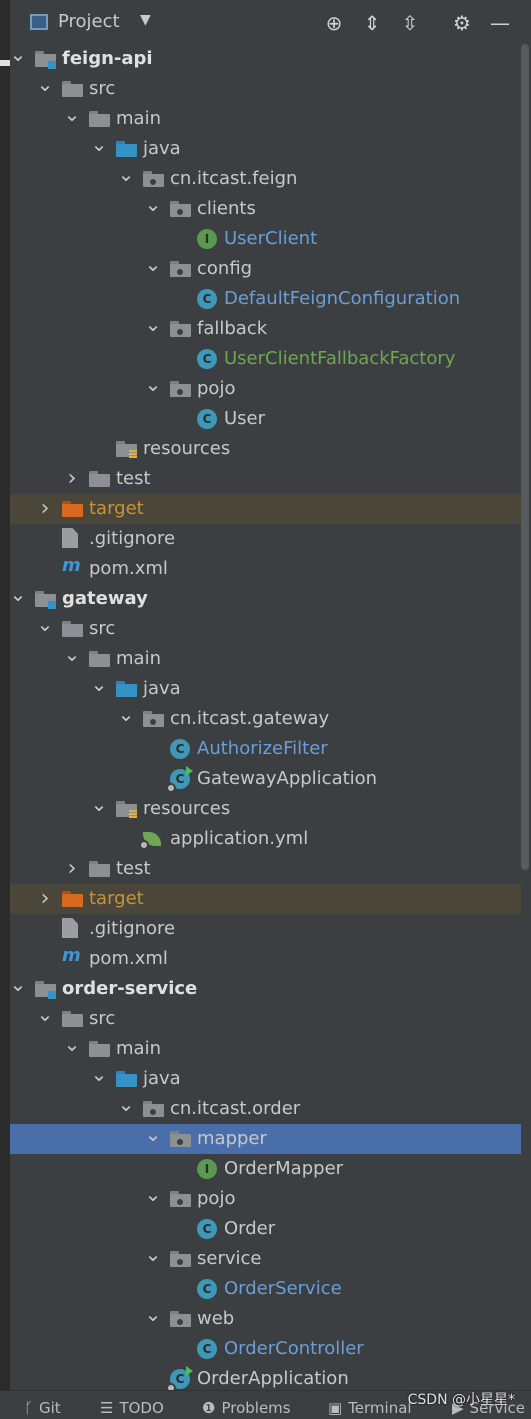  Describe the element at coordinates (500, 23) in the screenshot. I see `minimize-icon: —` at that location.